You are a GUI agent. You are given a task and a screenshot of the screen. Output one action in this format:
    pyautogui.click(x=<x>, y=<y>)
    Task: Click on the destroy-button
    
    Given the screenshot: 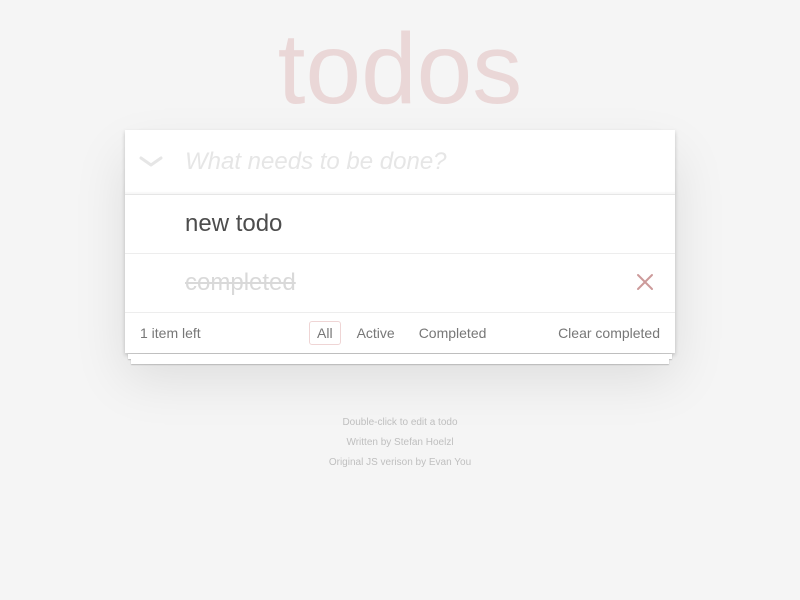 What is the action you would take?
    pyautogui.click(x=645, y=282)
    